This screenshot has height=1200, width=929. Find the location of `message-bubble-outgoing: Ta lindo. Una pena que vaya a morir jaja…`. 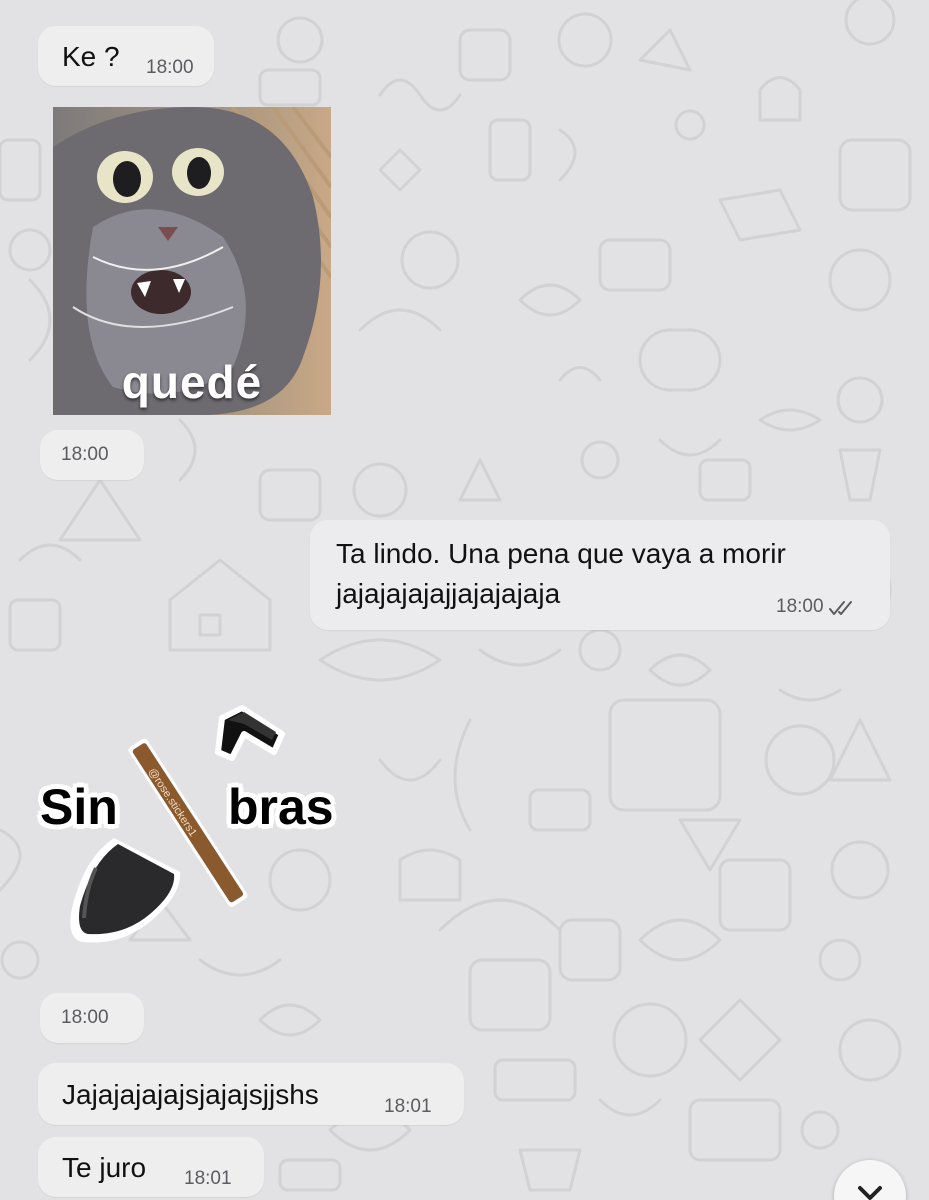

message-bubble-outgoing: Ta lindo. Una pena que vaya a morir jaja… is located at coordinates (600, 575).